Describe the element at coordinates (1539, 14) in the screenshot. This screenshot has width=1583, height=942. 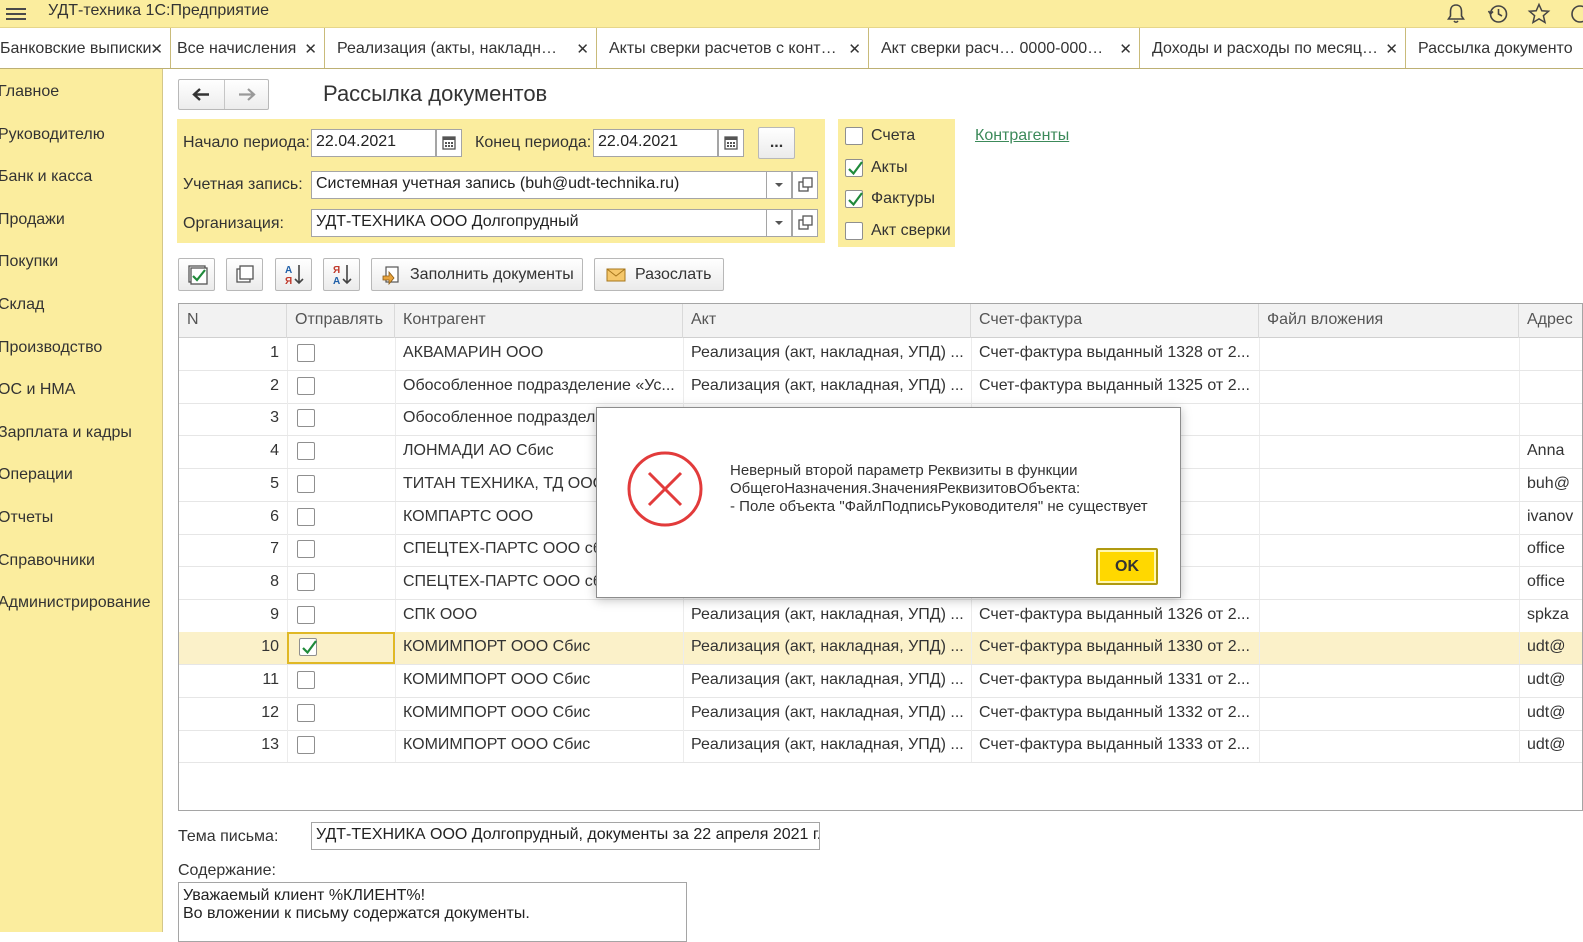
I see `star-favorites-icon` at that location.